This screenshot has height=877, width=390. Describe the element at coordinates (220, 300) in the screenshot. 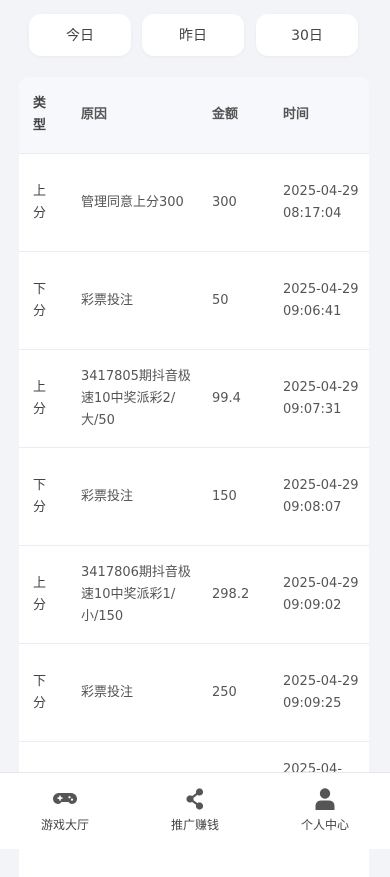

I see `row-amount: 50` at that location.